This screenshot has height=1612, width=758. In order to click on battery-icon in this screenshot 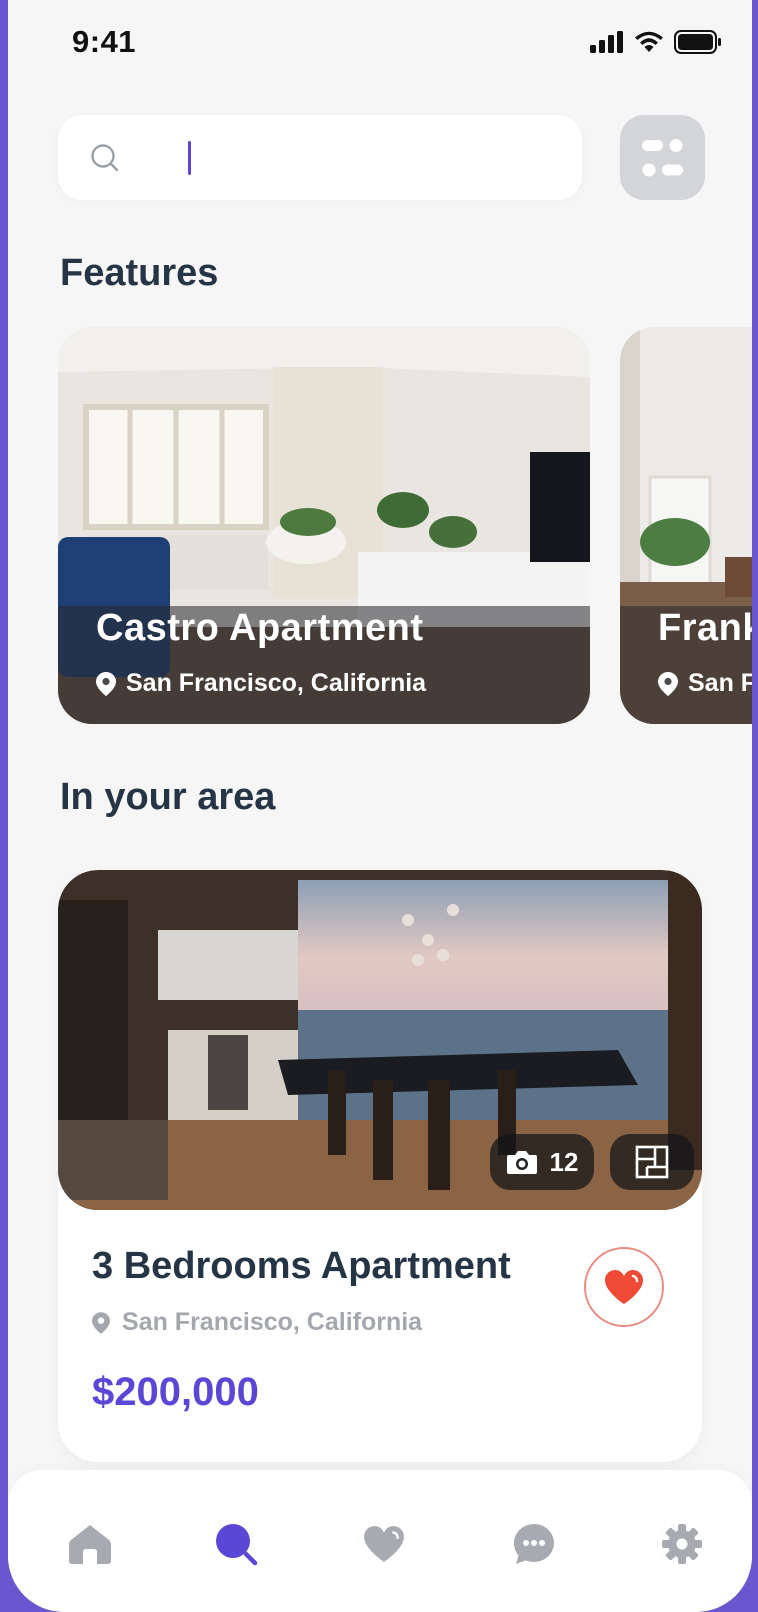, I will do `click(697, 42)`.